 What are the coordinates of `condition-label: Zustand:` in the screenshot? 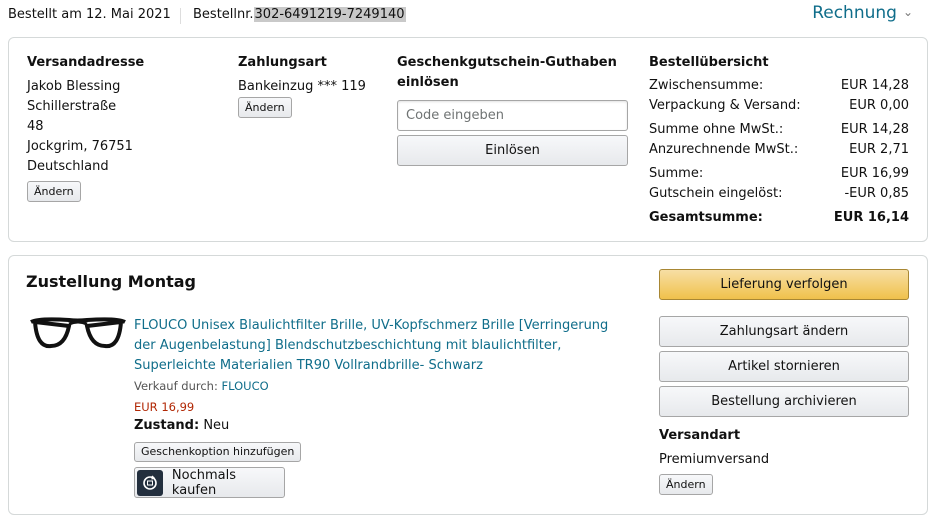 It's located at (167, 425).